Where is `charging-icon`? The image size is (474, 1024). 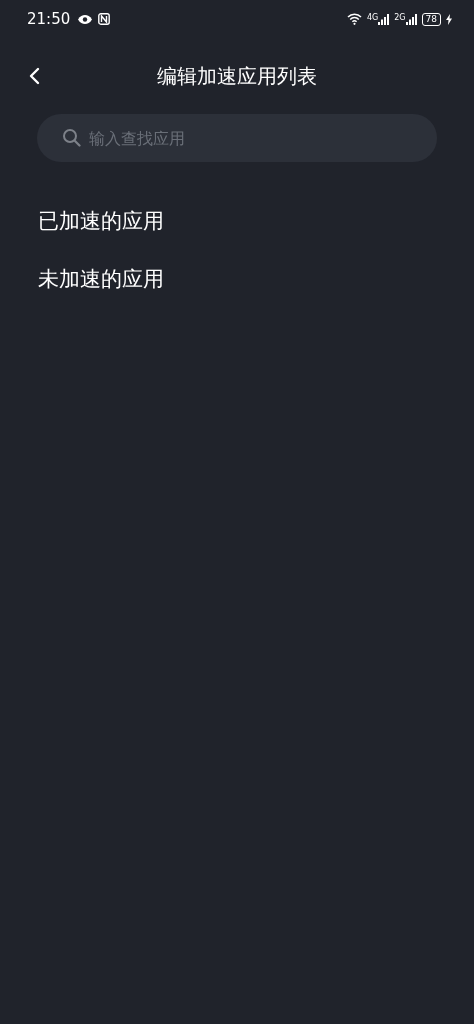 charging-icon is located at coordinates (449, 19).